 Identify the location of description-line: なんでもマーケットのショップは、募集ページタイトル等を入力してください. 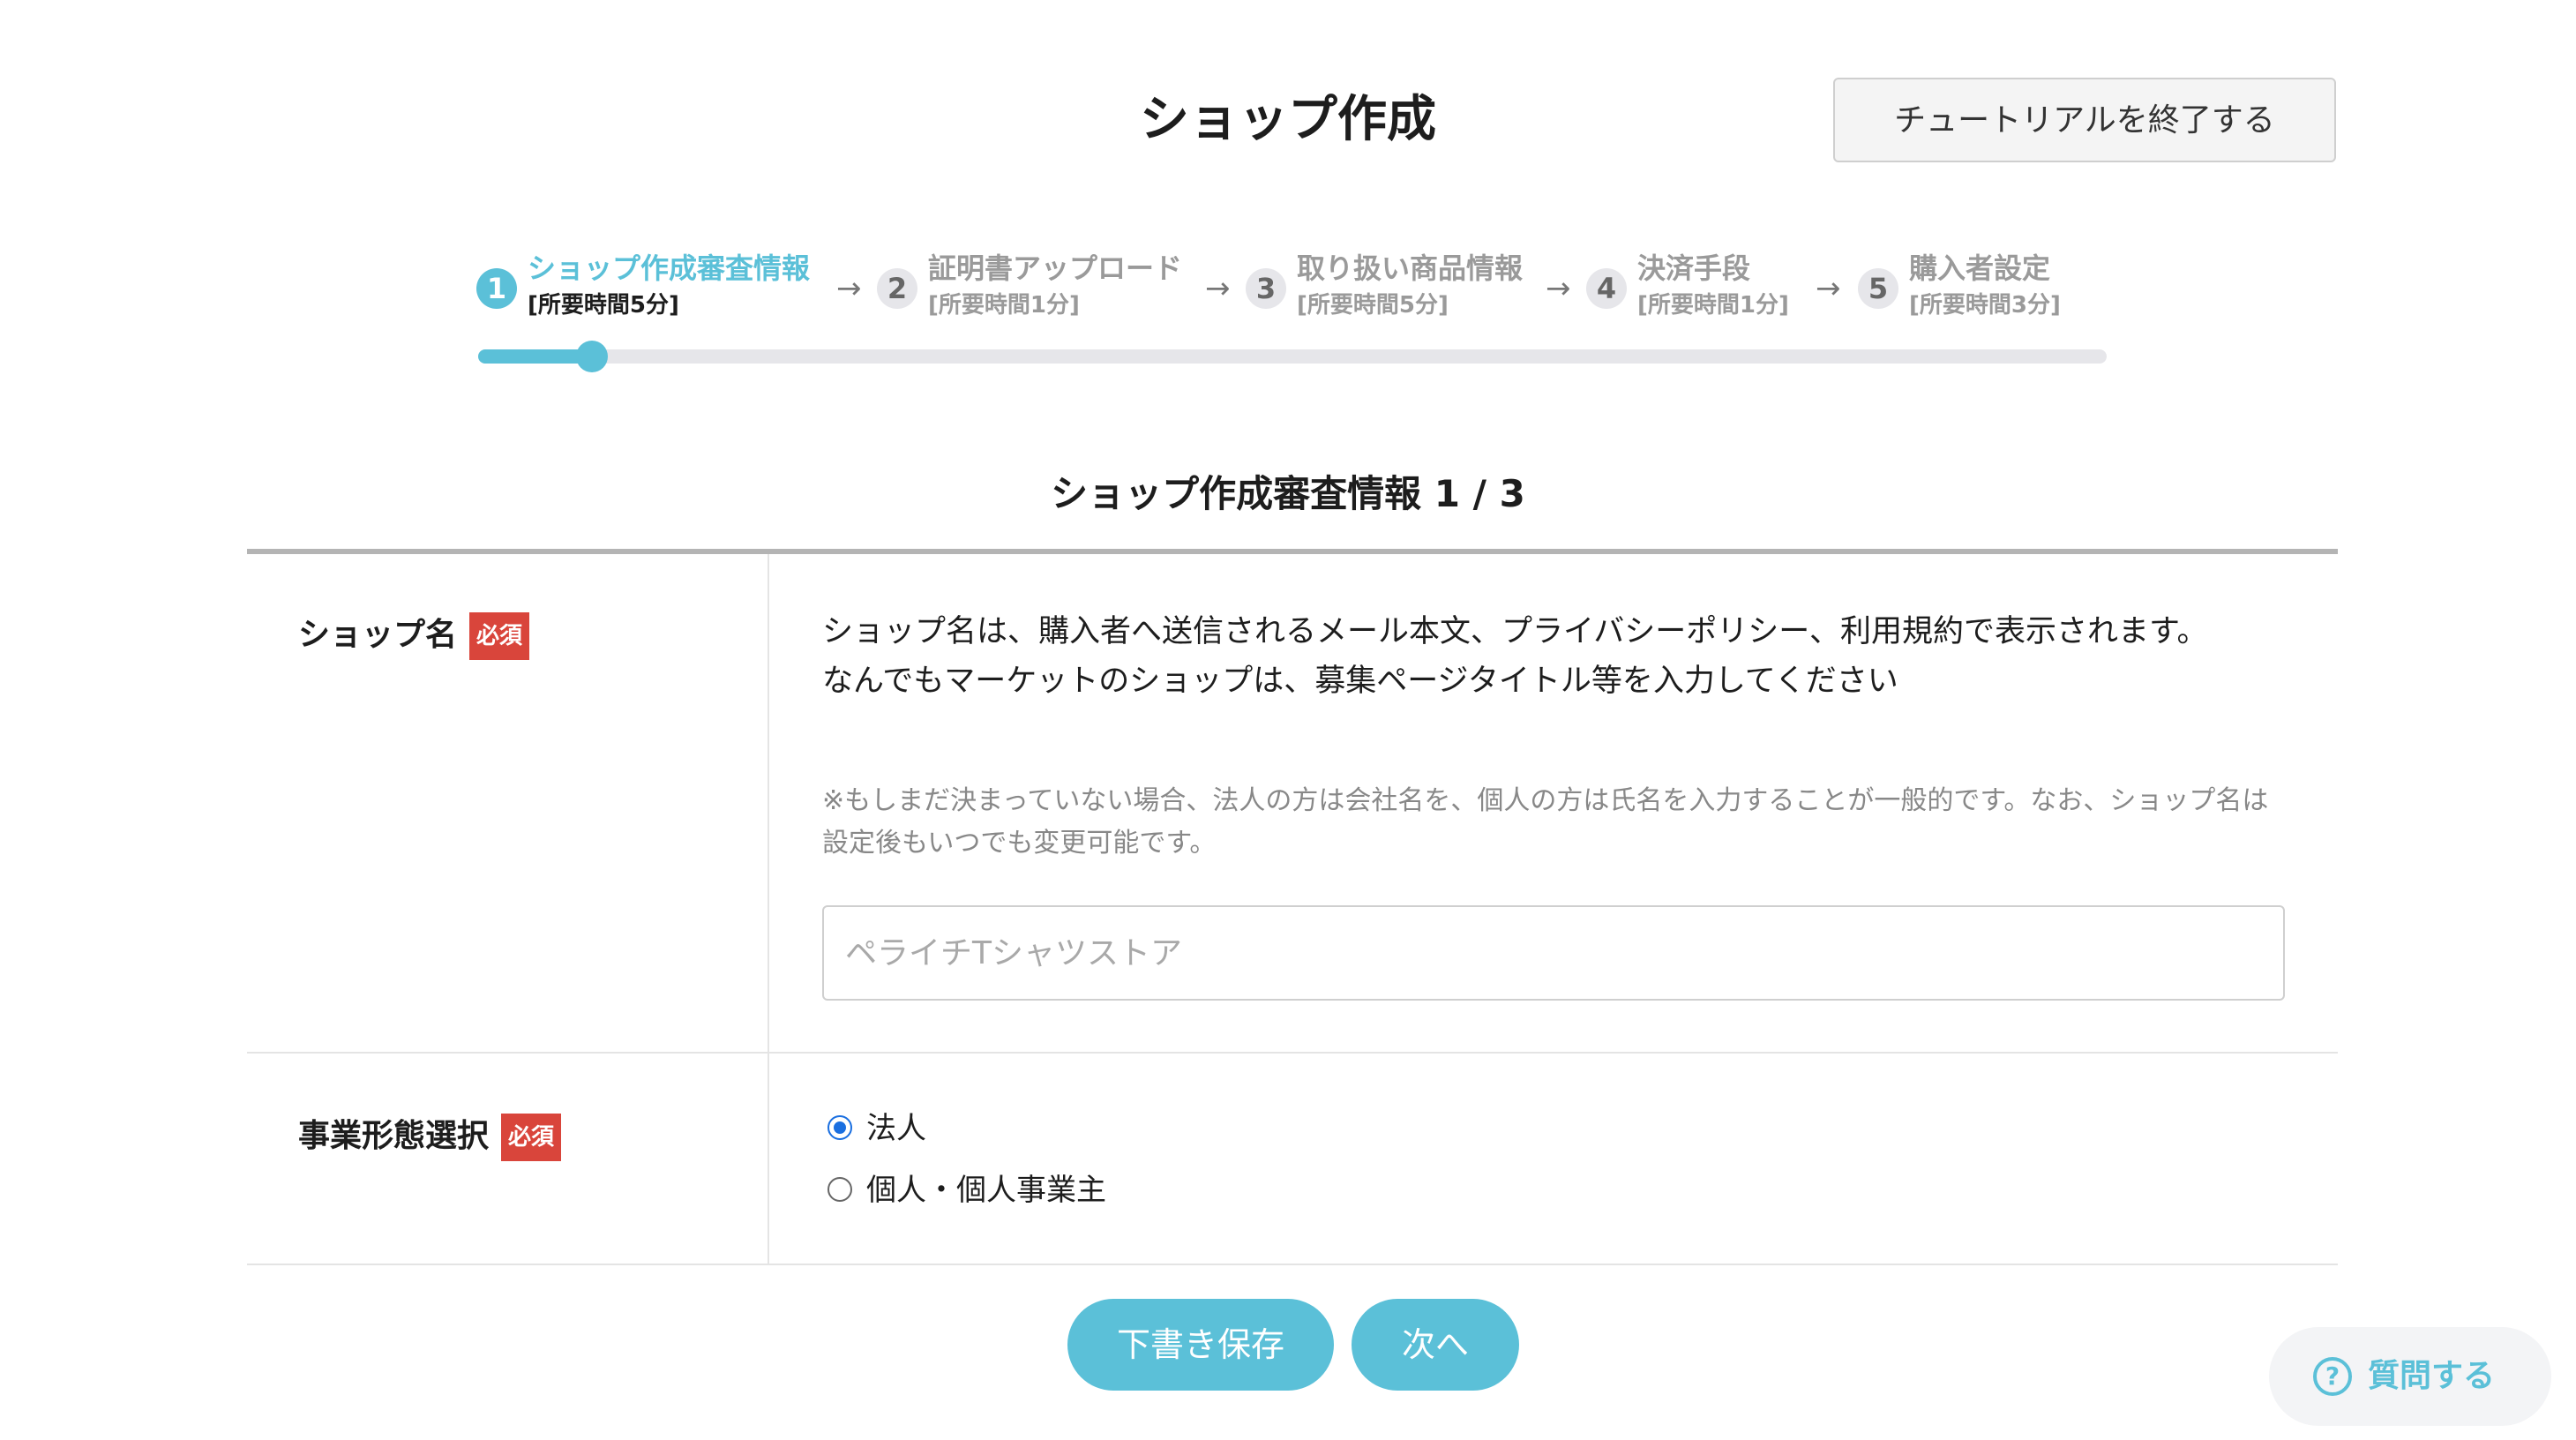
(1360, 681).